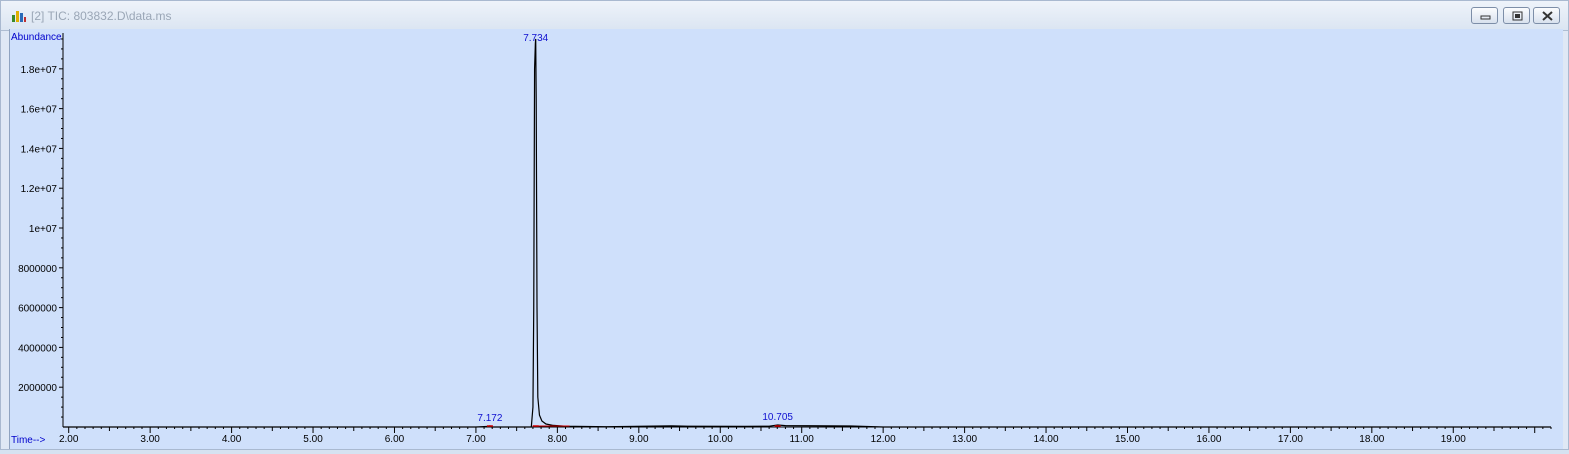 The height and width of the screenshot is (454, 1569). I want to click on x-tick-label: 18.00, so click(1371, 439).